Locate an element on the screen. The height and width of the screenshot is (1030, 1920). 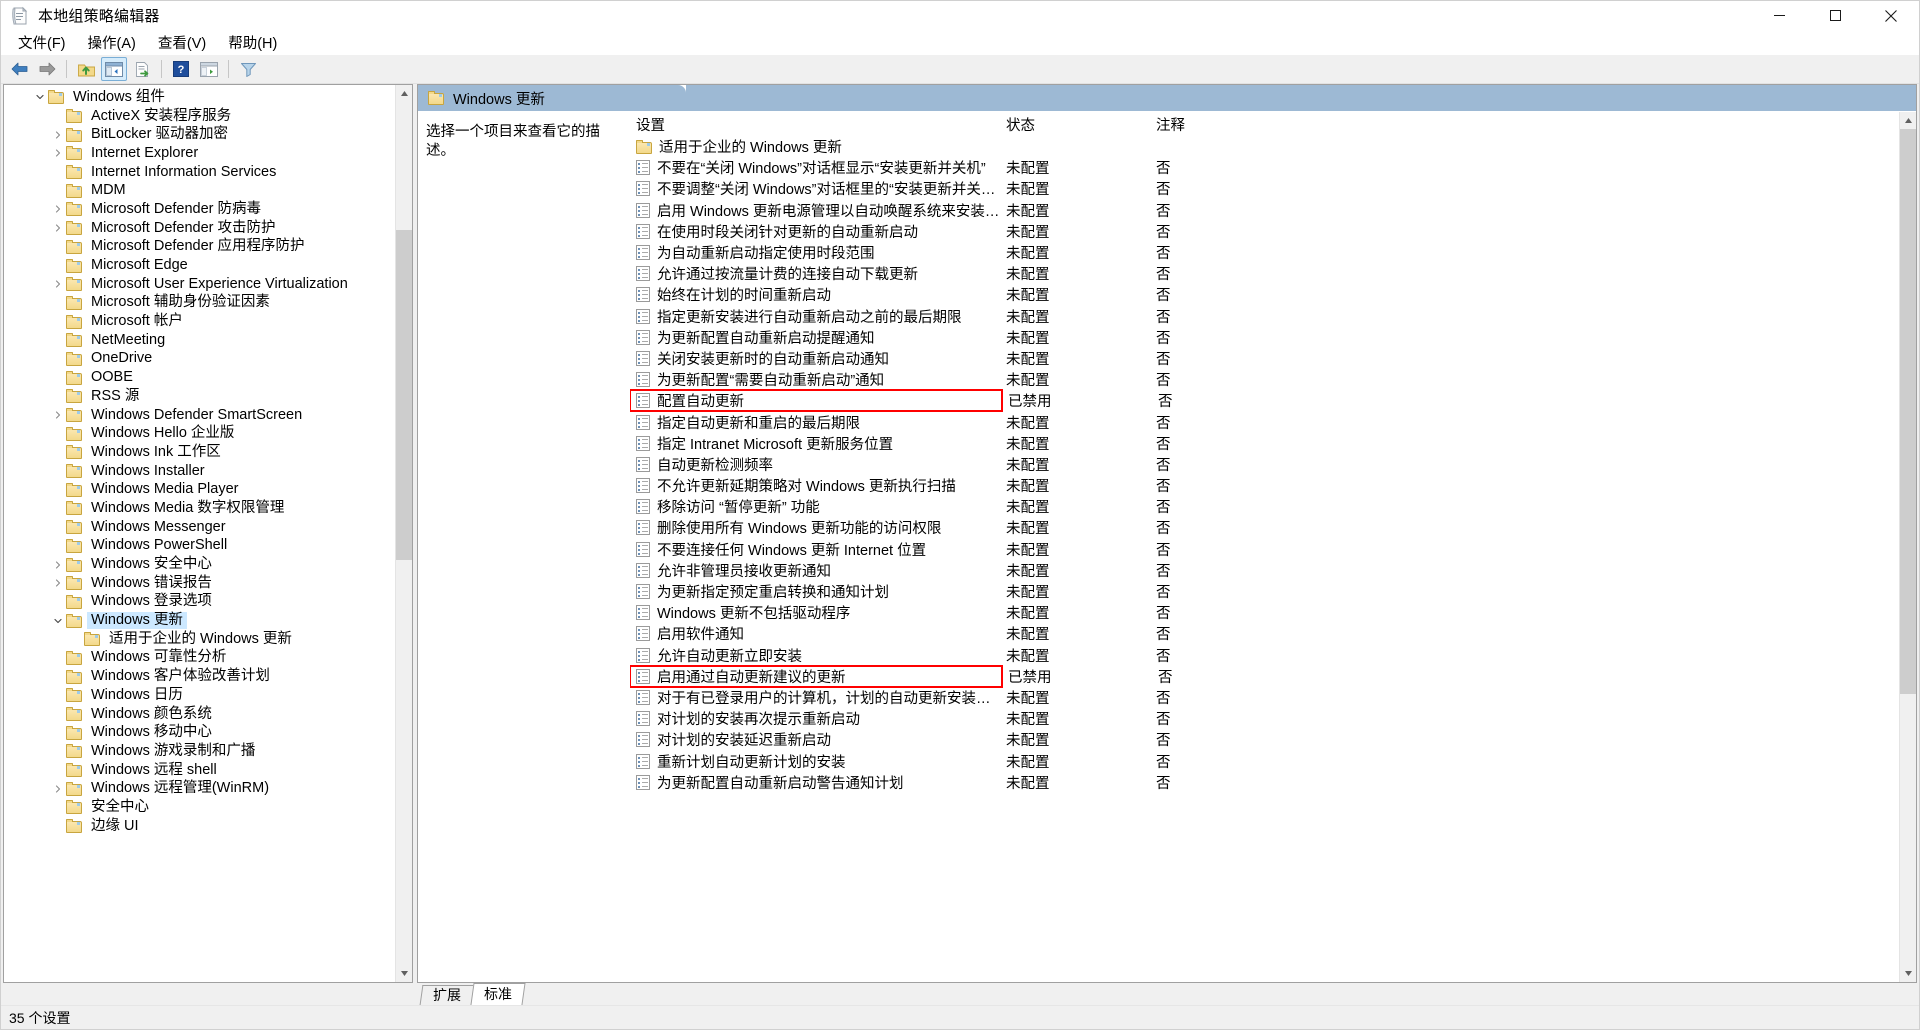
settings-row: 不要调整“关闭 Windows”对话框里的“安装更新并关机”的默... 未配置 否 is located at coordinates (1264, 188).